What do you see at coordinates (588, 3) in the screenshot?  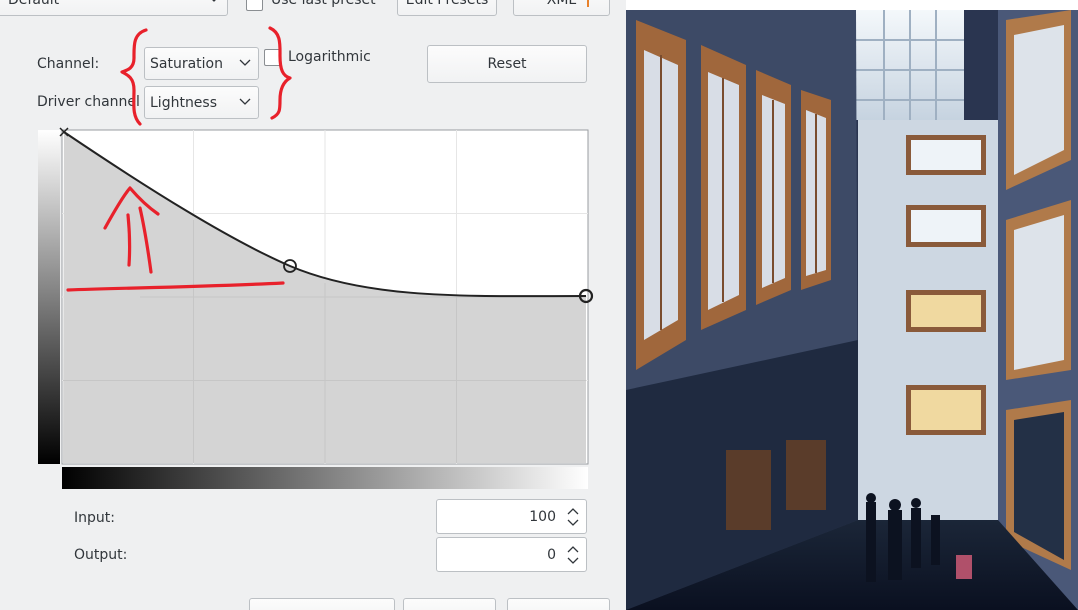 I see `top-marker` at bounding box center [588, 3].